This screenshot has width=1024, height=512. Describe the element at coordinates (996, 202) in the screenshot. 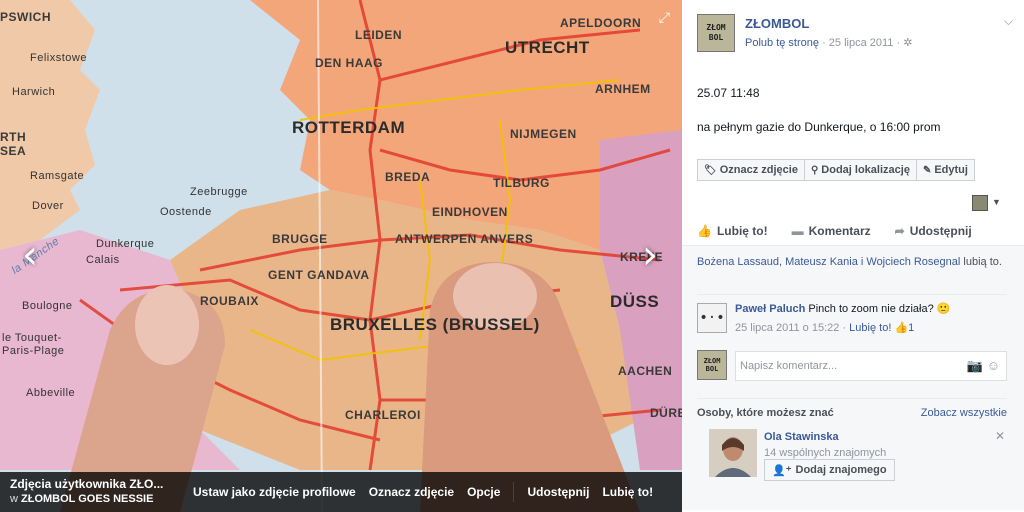

I see `caret-down-icon: ▼` at that location.